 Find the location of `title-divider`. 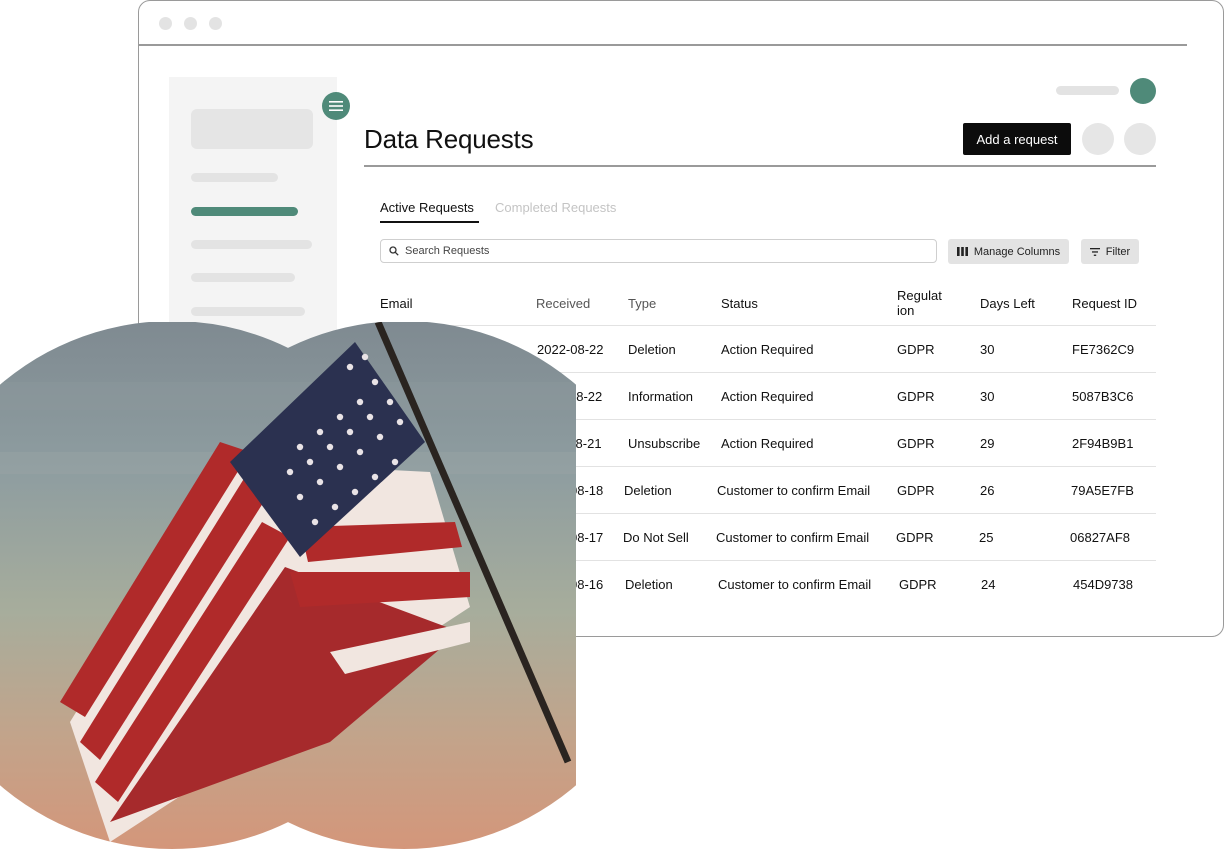

title-divider is located at coordinates (760, 166).